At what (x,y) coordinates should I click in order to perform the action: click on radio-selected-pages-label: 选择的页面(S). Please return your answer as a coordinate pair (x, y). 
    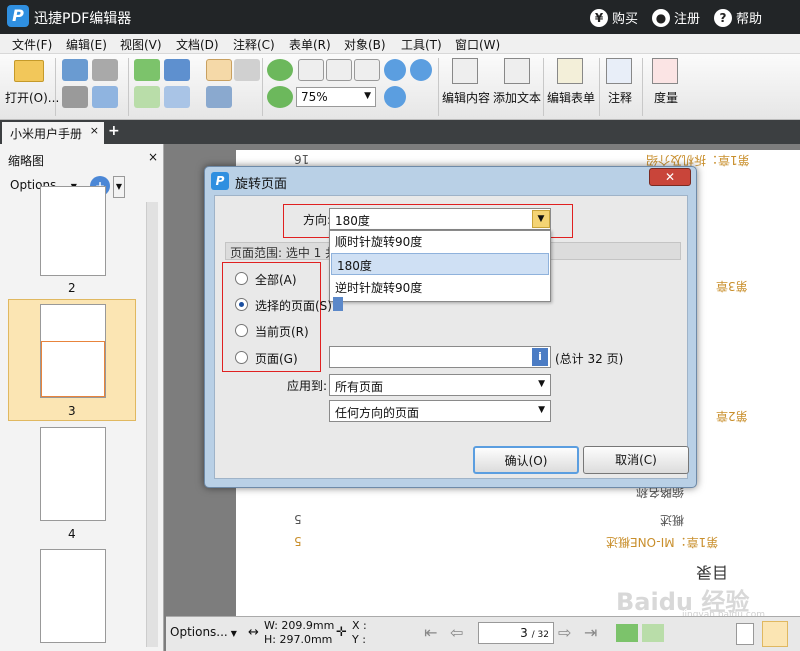
    Looking at the image, I should click on (293, 306).